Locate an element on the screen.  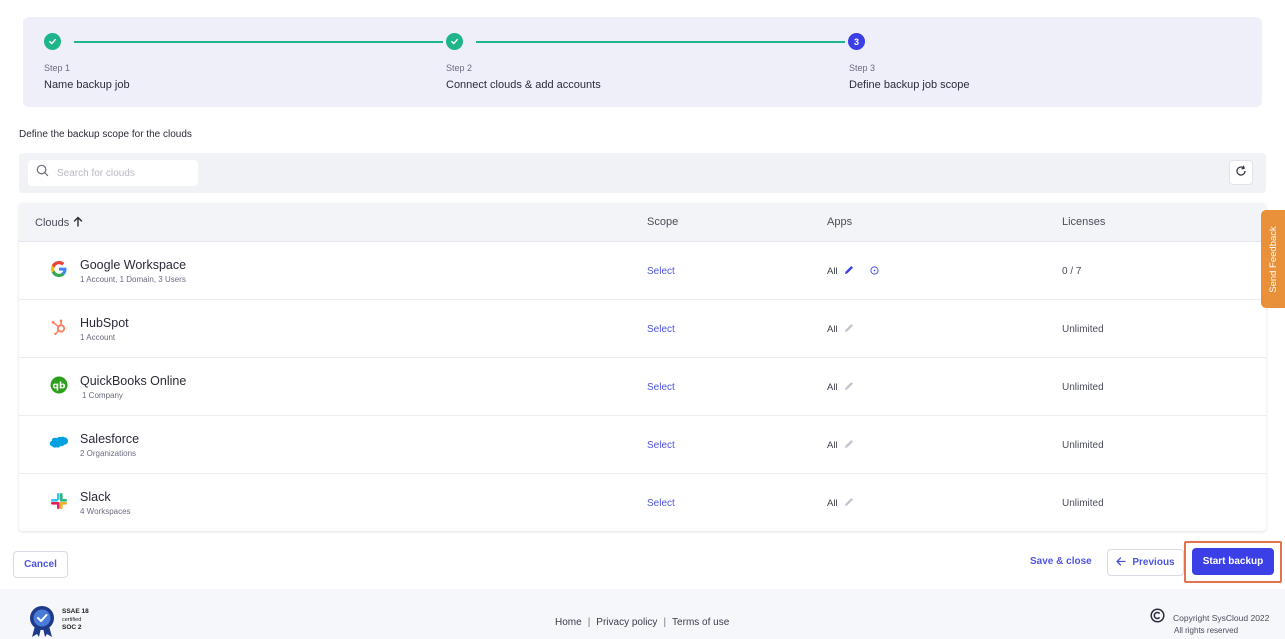
search-icon is located at coordinates (42, 173).